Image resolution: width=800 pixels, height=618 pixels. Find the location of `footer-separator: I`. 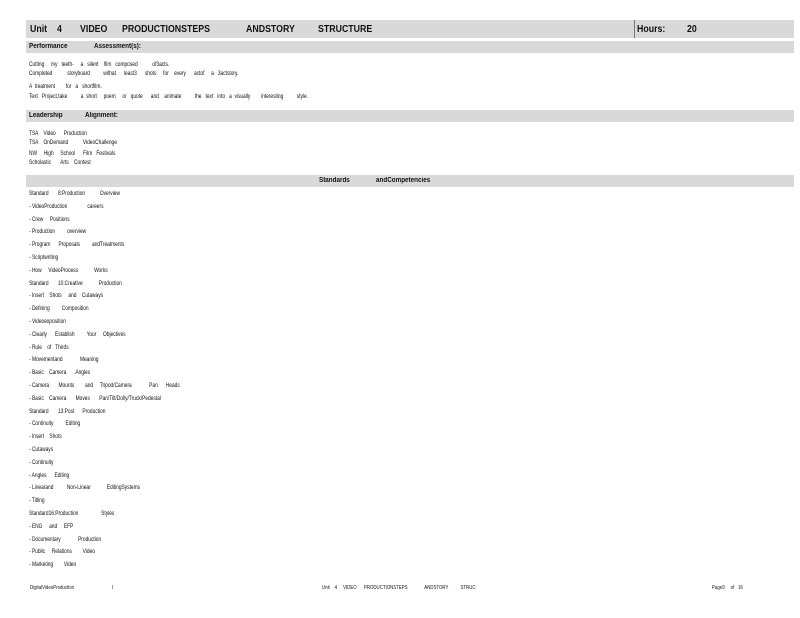

footer-separator: I is located at coordinates (113, 588).